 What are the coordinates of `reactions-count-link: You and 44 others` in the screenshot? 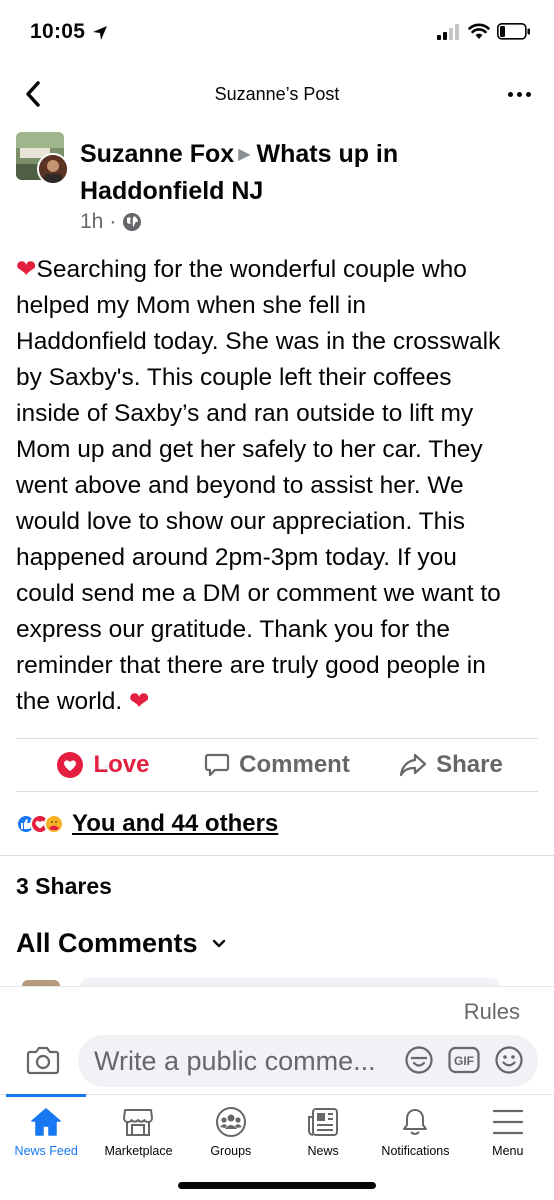 It's located at (175, 824).